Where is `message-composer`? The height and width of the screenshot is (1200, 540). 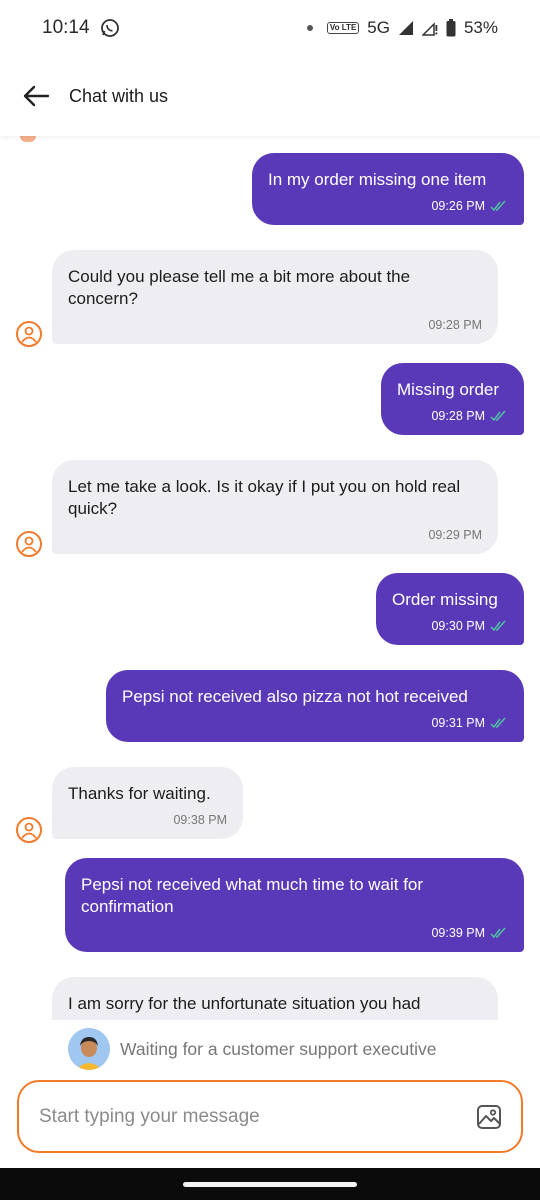 message-composer is located at coordinates (270, 1116).